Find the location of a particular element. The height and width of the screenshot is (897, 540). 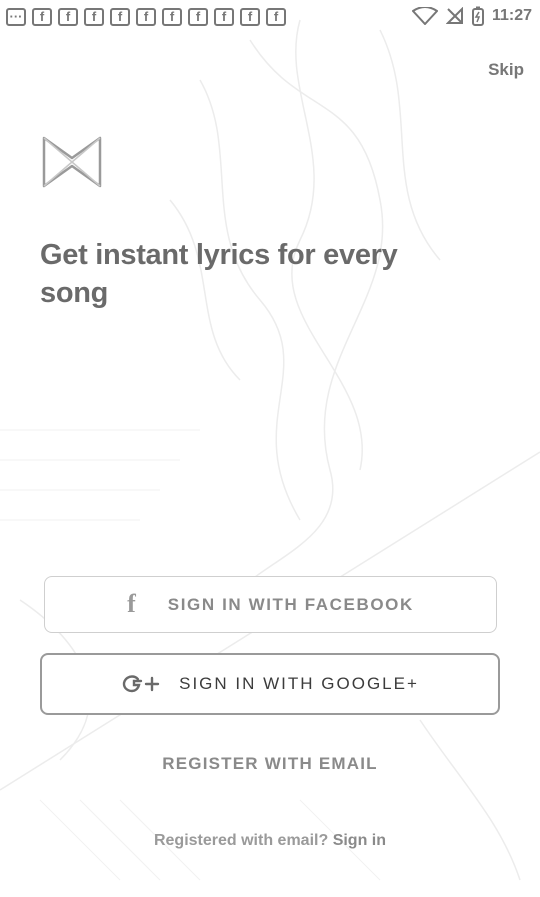

facebook-button-label: SIGN IN WITH FACEBOOK is located at coordinates (290, 604).